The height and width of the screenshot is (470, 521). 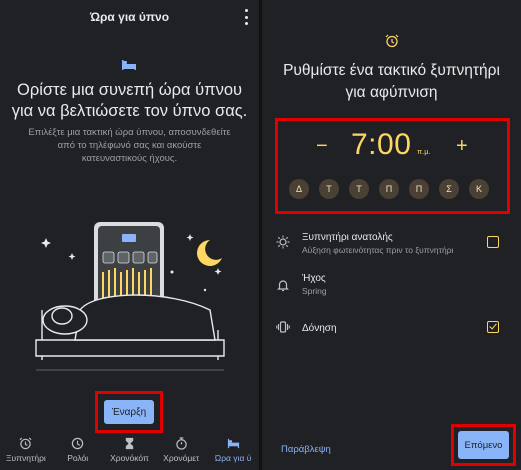 I want to click on next-button: Επόμενο, so click(x=483, y=445).